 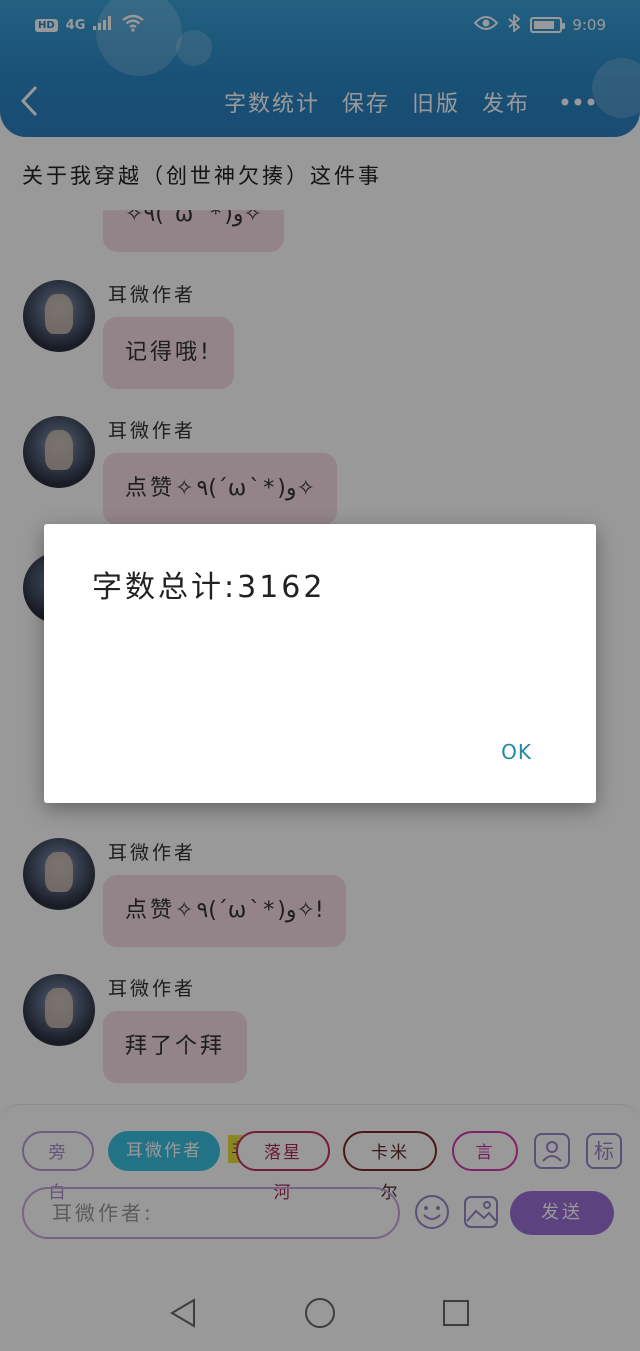 I want to click on dialog-ok-button: OK, so click(x=516, y=752).